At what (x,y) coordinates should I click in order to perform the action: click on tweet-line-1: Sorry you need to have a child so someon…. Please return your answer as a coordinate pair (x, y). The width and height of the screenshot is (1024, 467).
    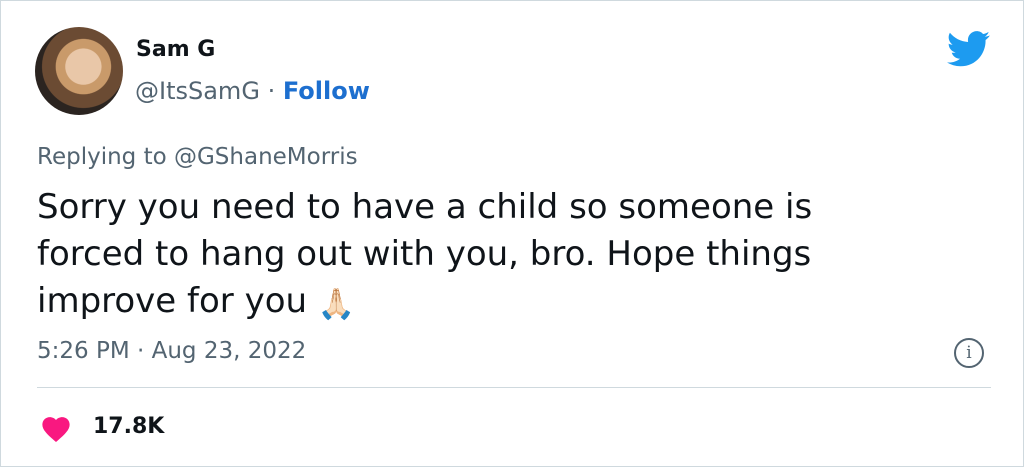
    Looking at the image, I should click on (425, 207).